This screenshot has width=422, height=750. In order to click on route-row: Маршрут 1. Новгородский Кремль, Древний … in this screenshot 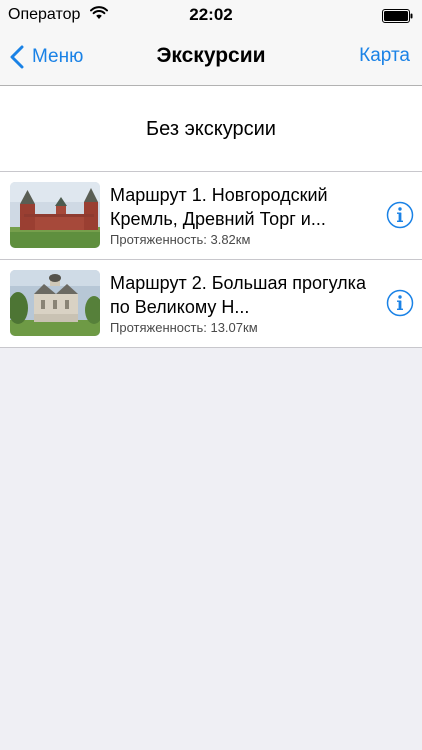, I will do `click(211, 215)`.